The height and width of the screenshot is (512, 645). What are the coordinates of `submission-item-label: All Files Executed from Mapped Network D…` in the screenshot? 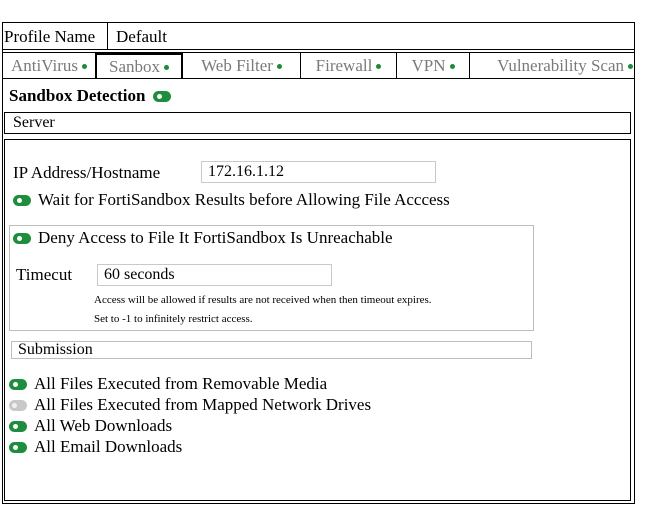 It's located at (203, 404).